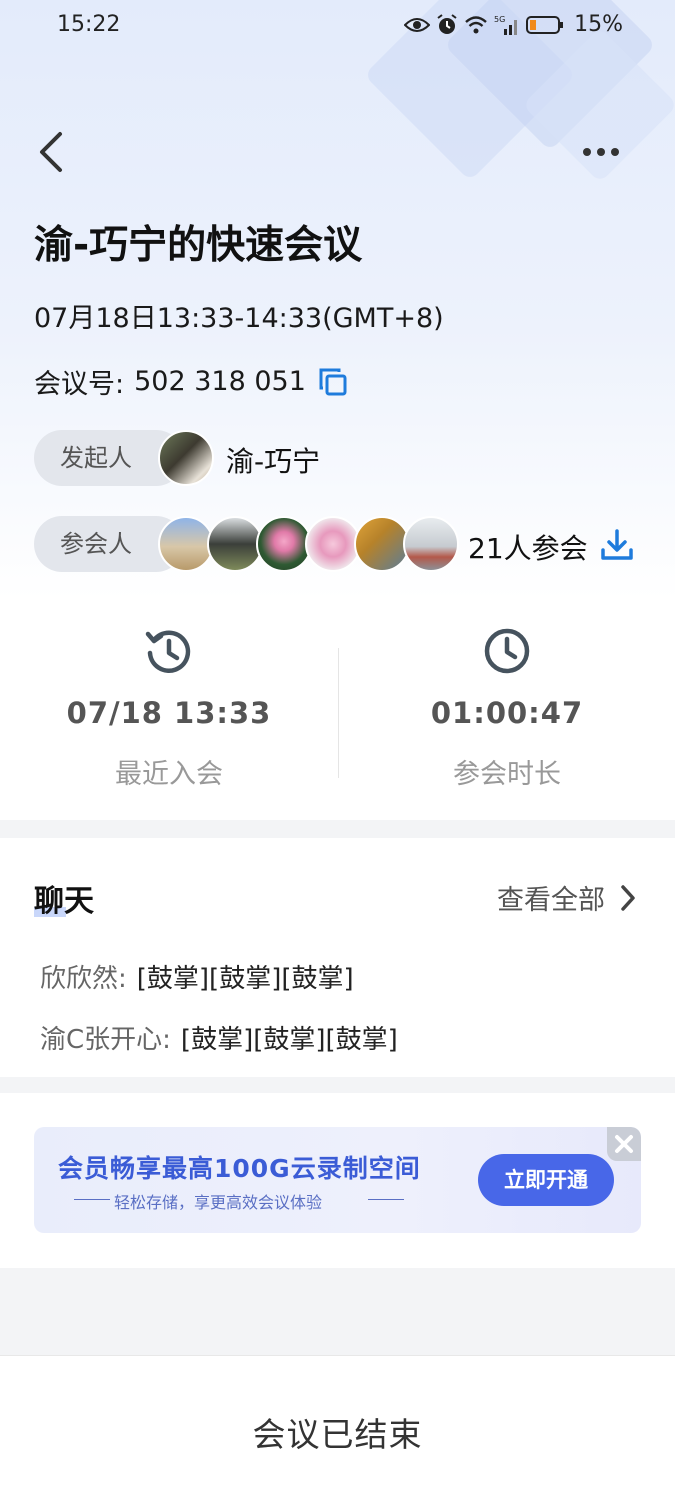 This screenshot has height=1501, width=675. What do you see at coordinates (617, 545) in the screenshot?
I see `download-icon` at bounding box center [617, 545].